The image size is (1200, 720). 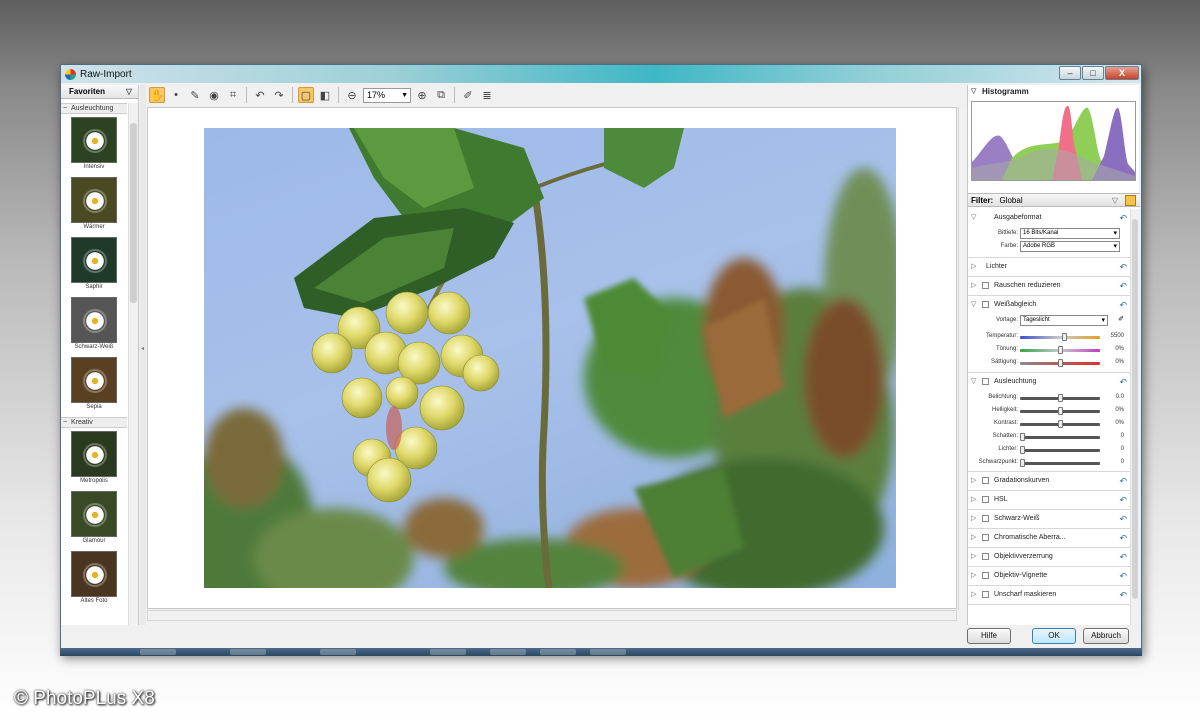 I want to click on bittiefe-select: 16 Bits/Kanal, so click(x=1070, y=233).